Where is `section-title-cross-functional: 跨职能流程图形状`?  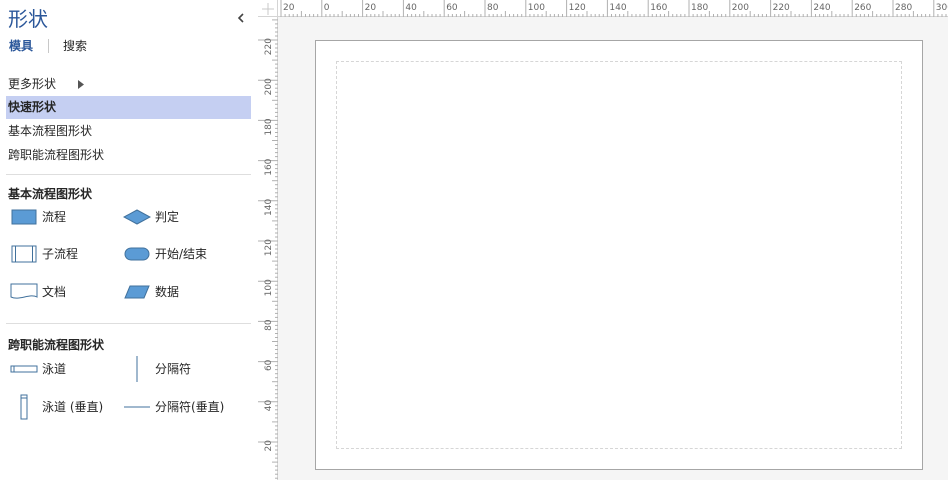
section-title-cross-functional: 跨职能流程图形状 is located at coordinates (56, 345).